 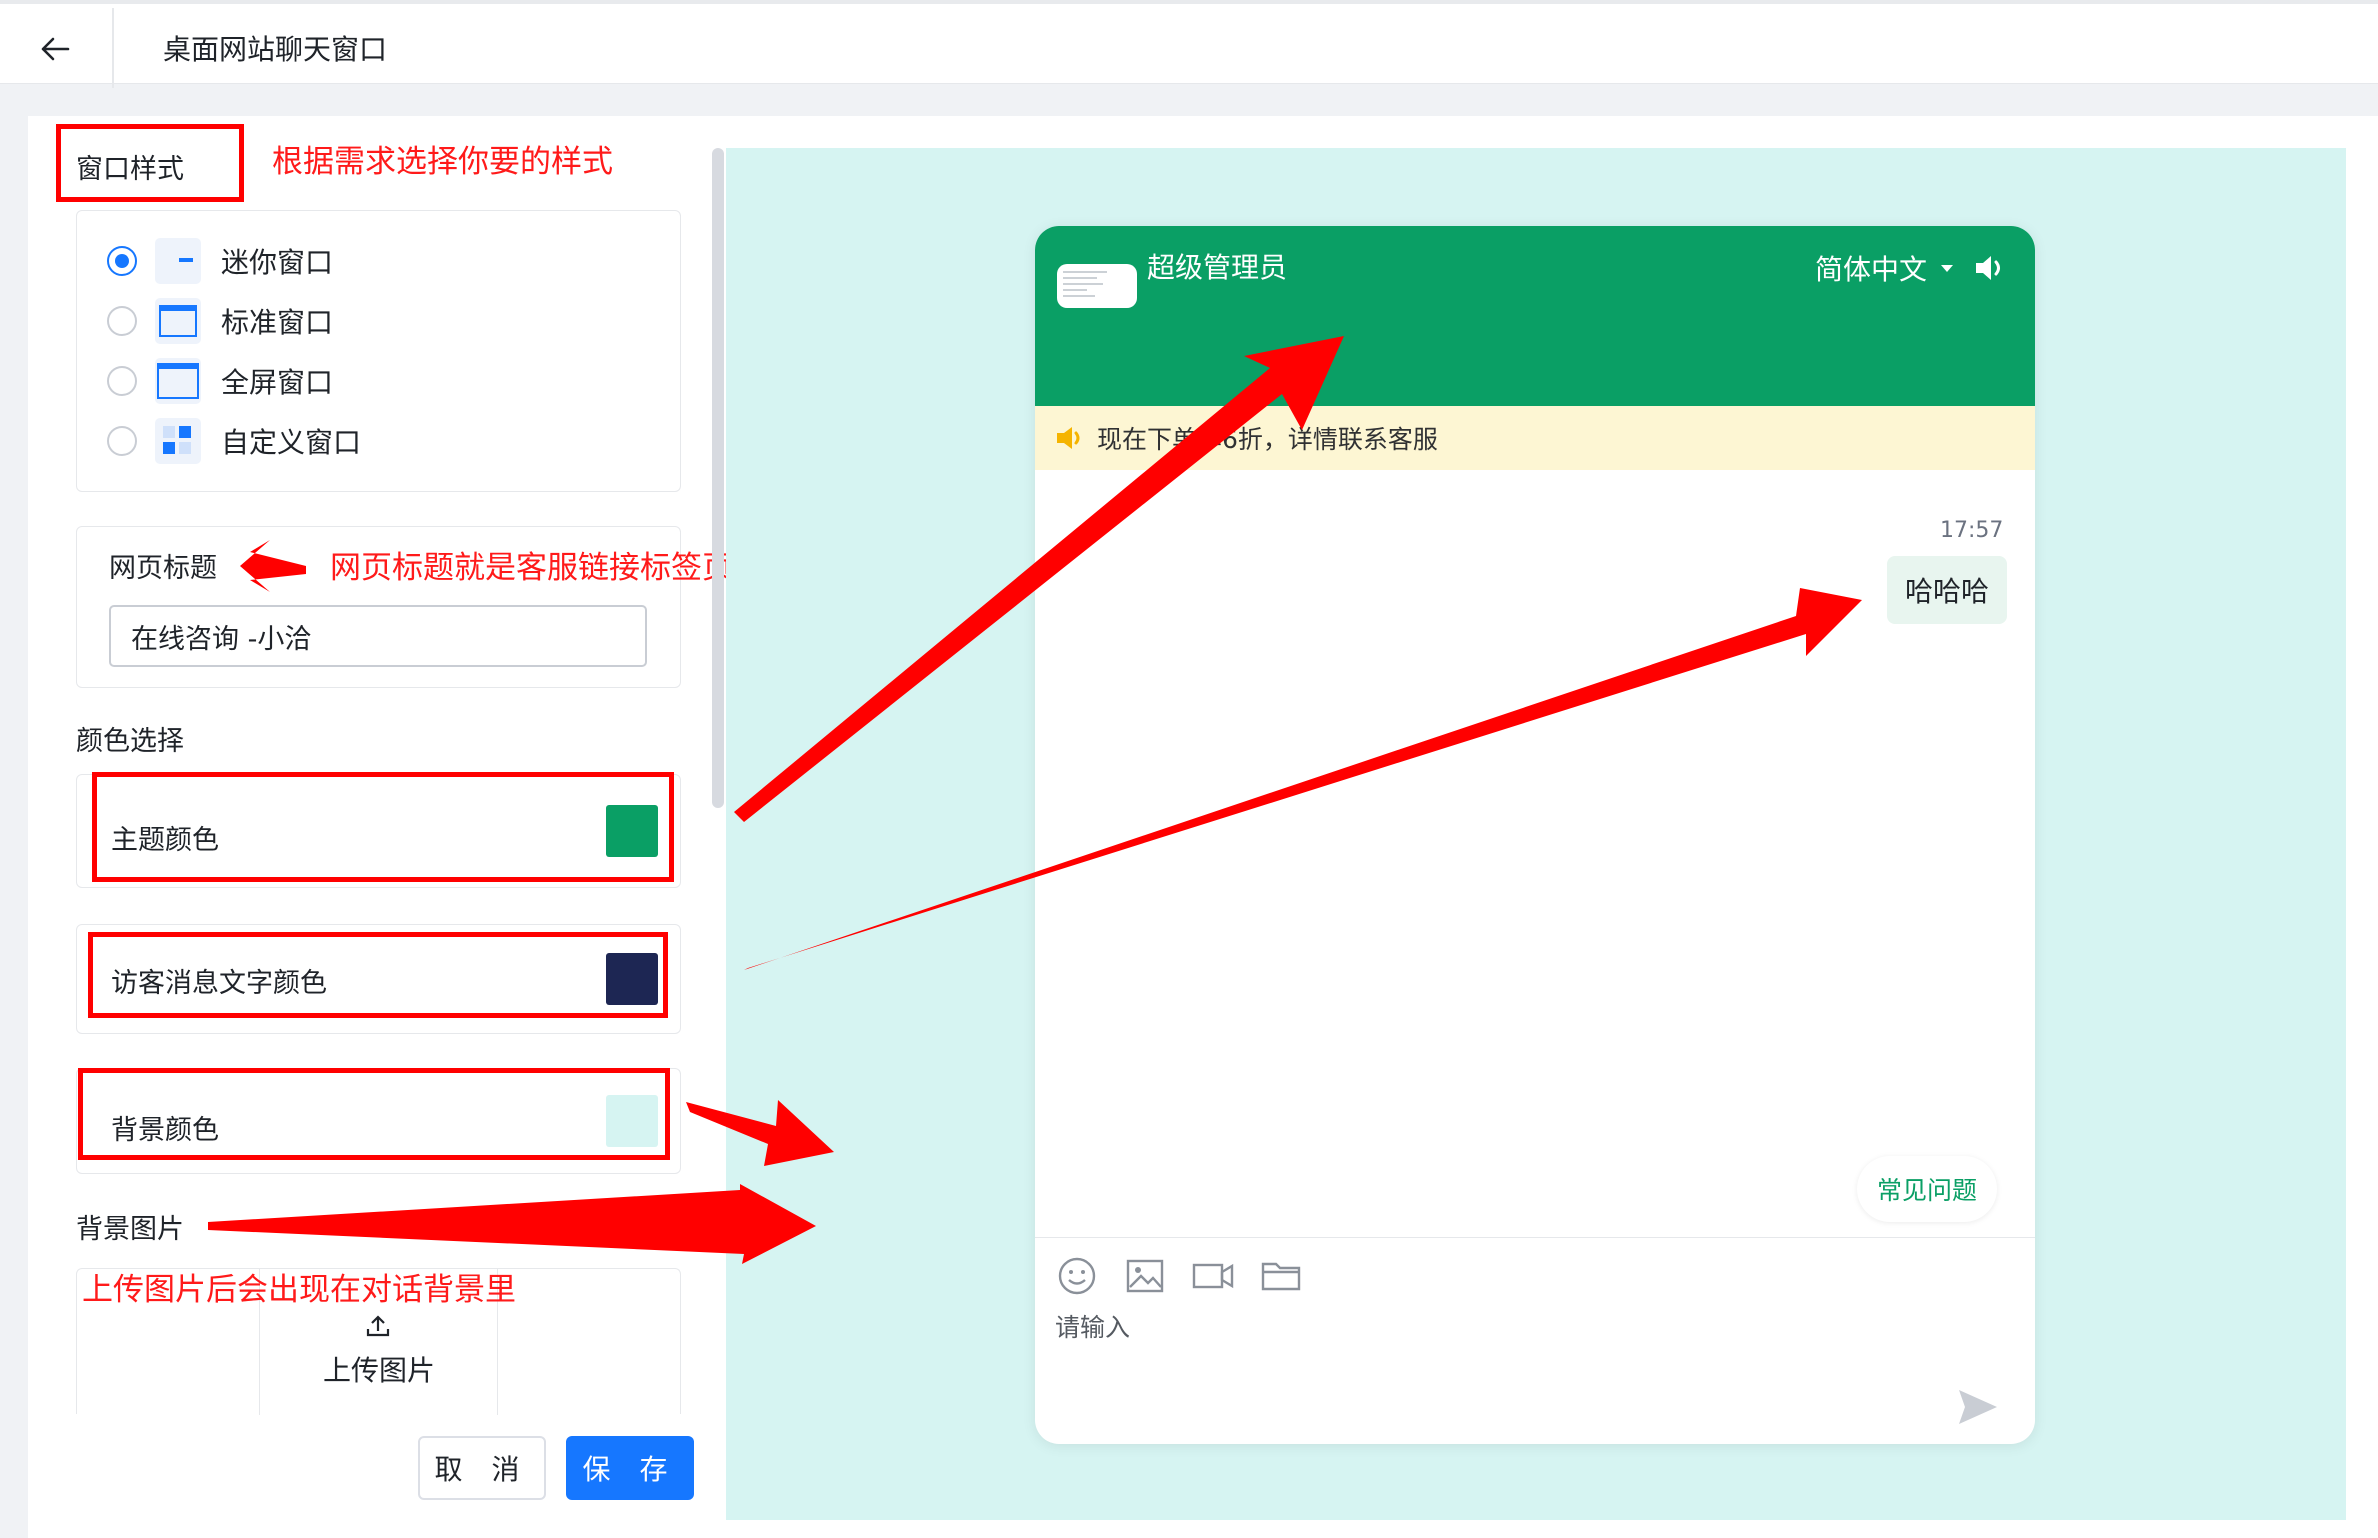 What do you see at coordinates (378, 351) in the screenshot?
I see `window-style-card: 迷你窗口 标准窗口 全屏窗口 自定义窗口` at bounding box center [378, 351].